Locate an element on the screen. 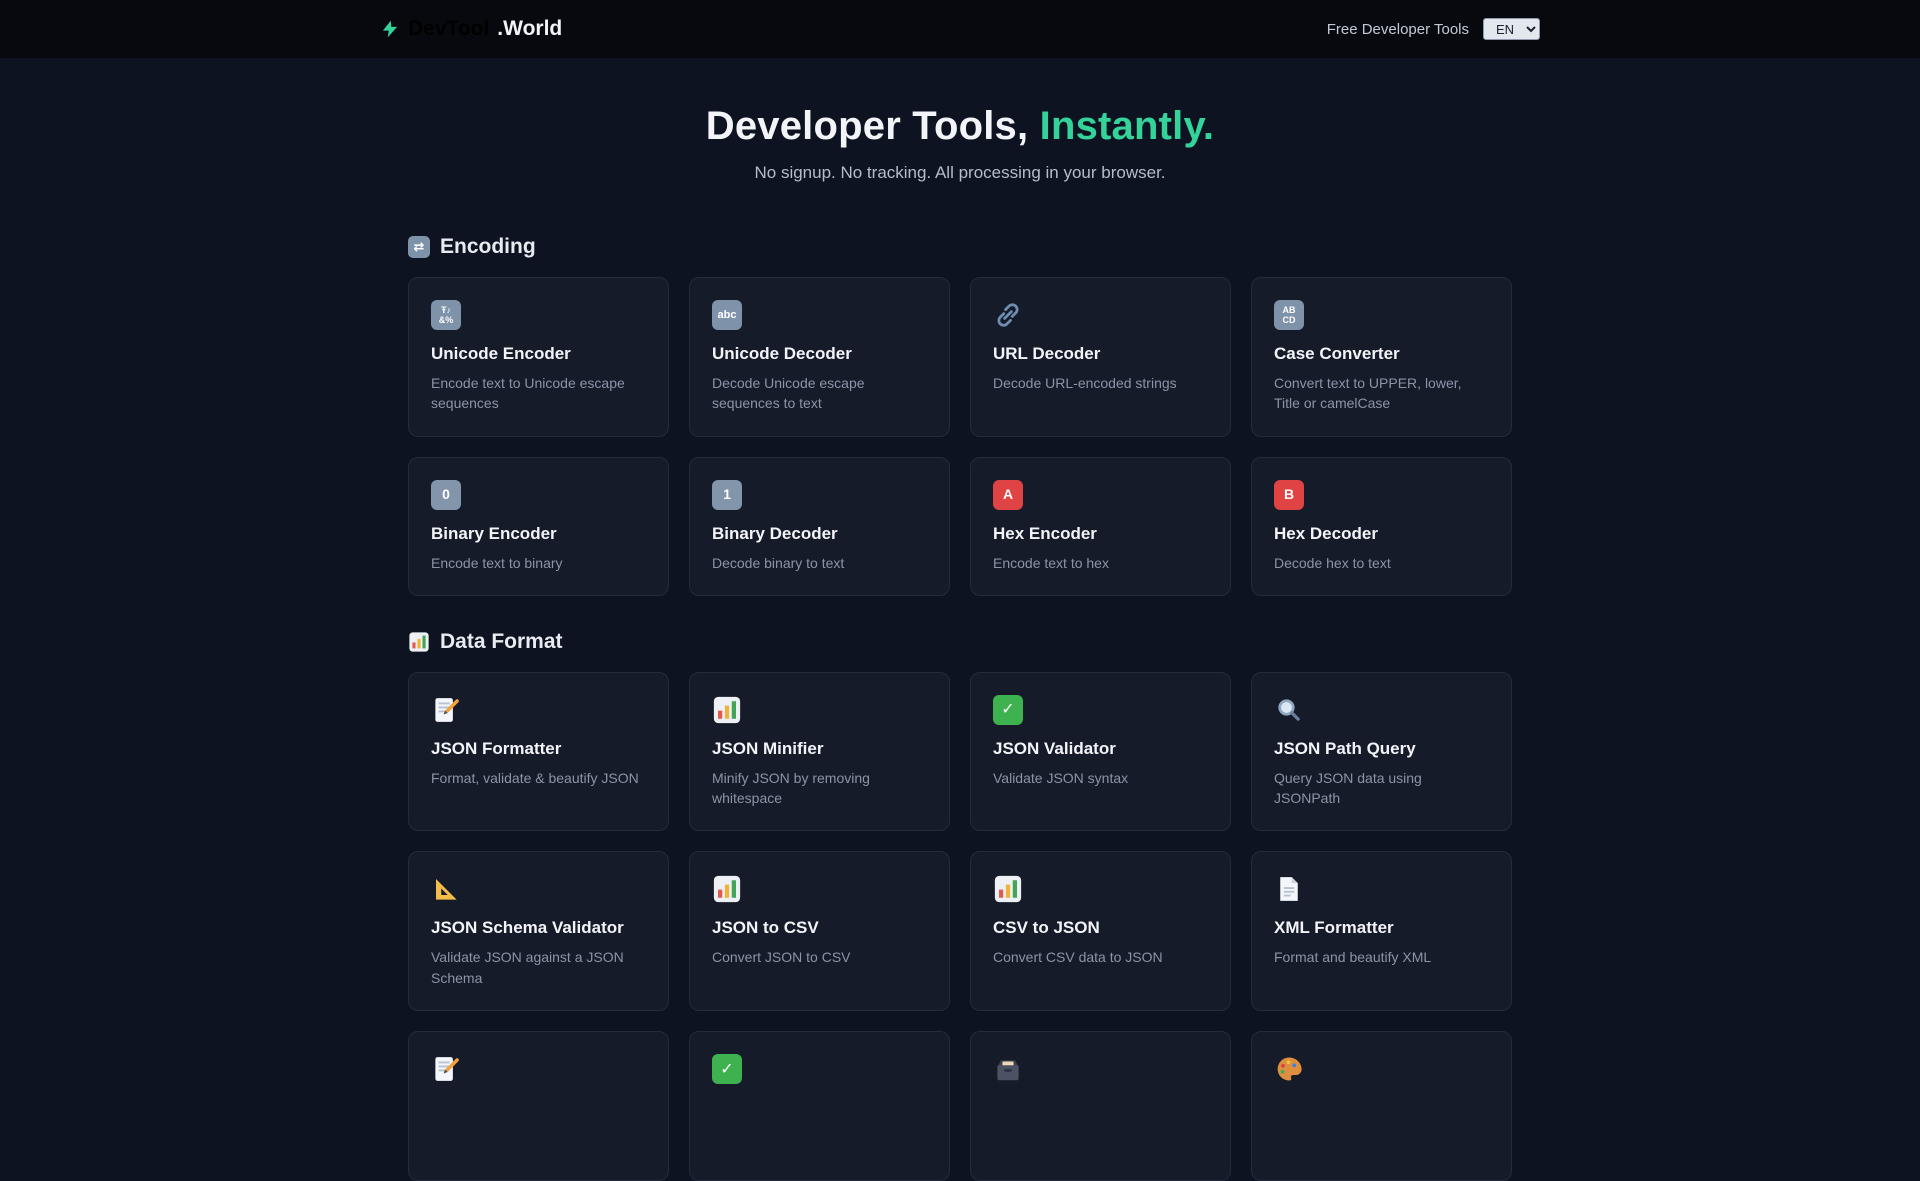 This screenshot has height=1181, width=1920. section-title: Encoding is located at coordinates (488, 246).